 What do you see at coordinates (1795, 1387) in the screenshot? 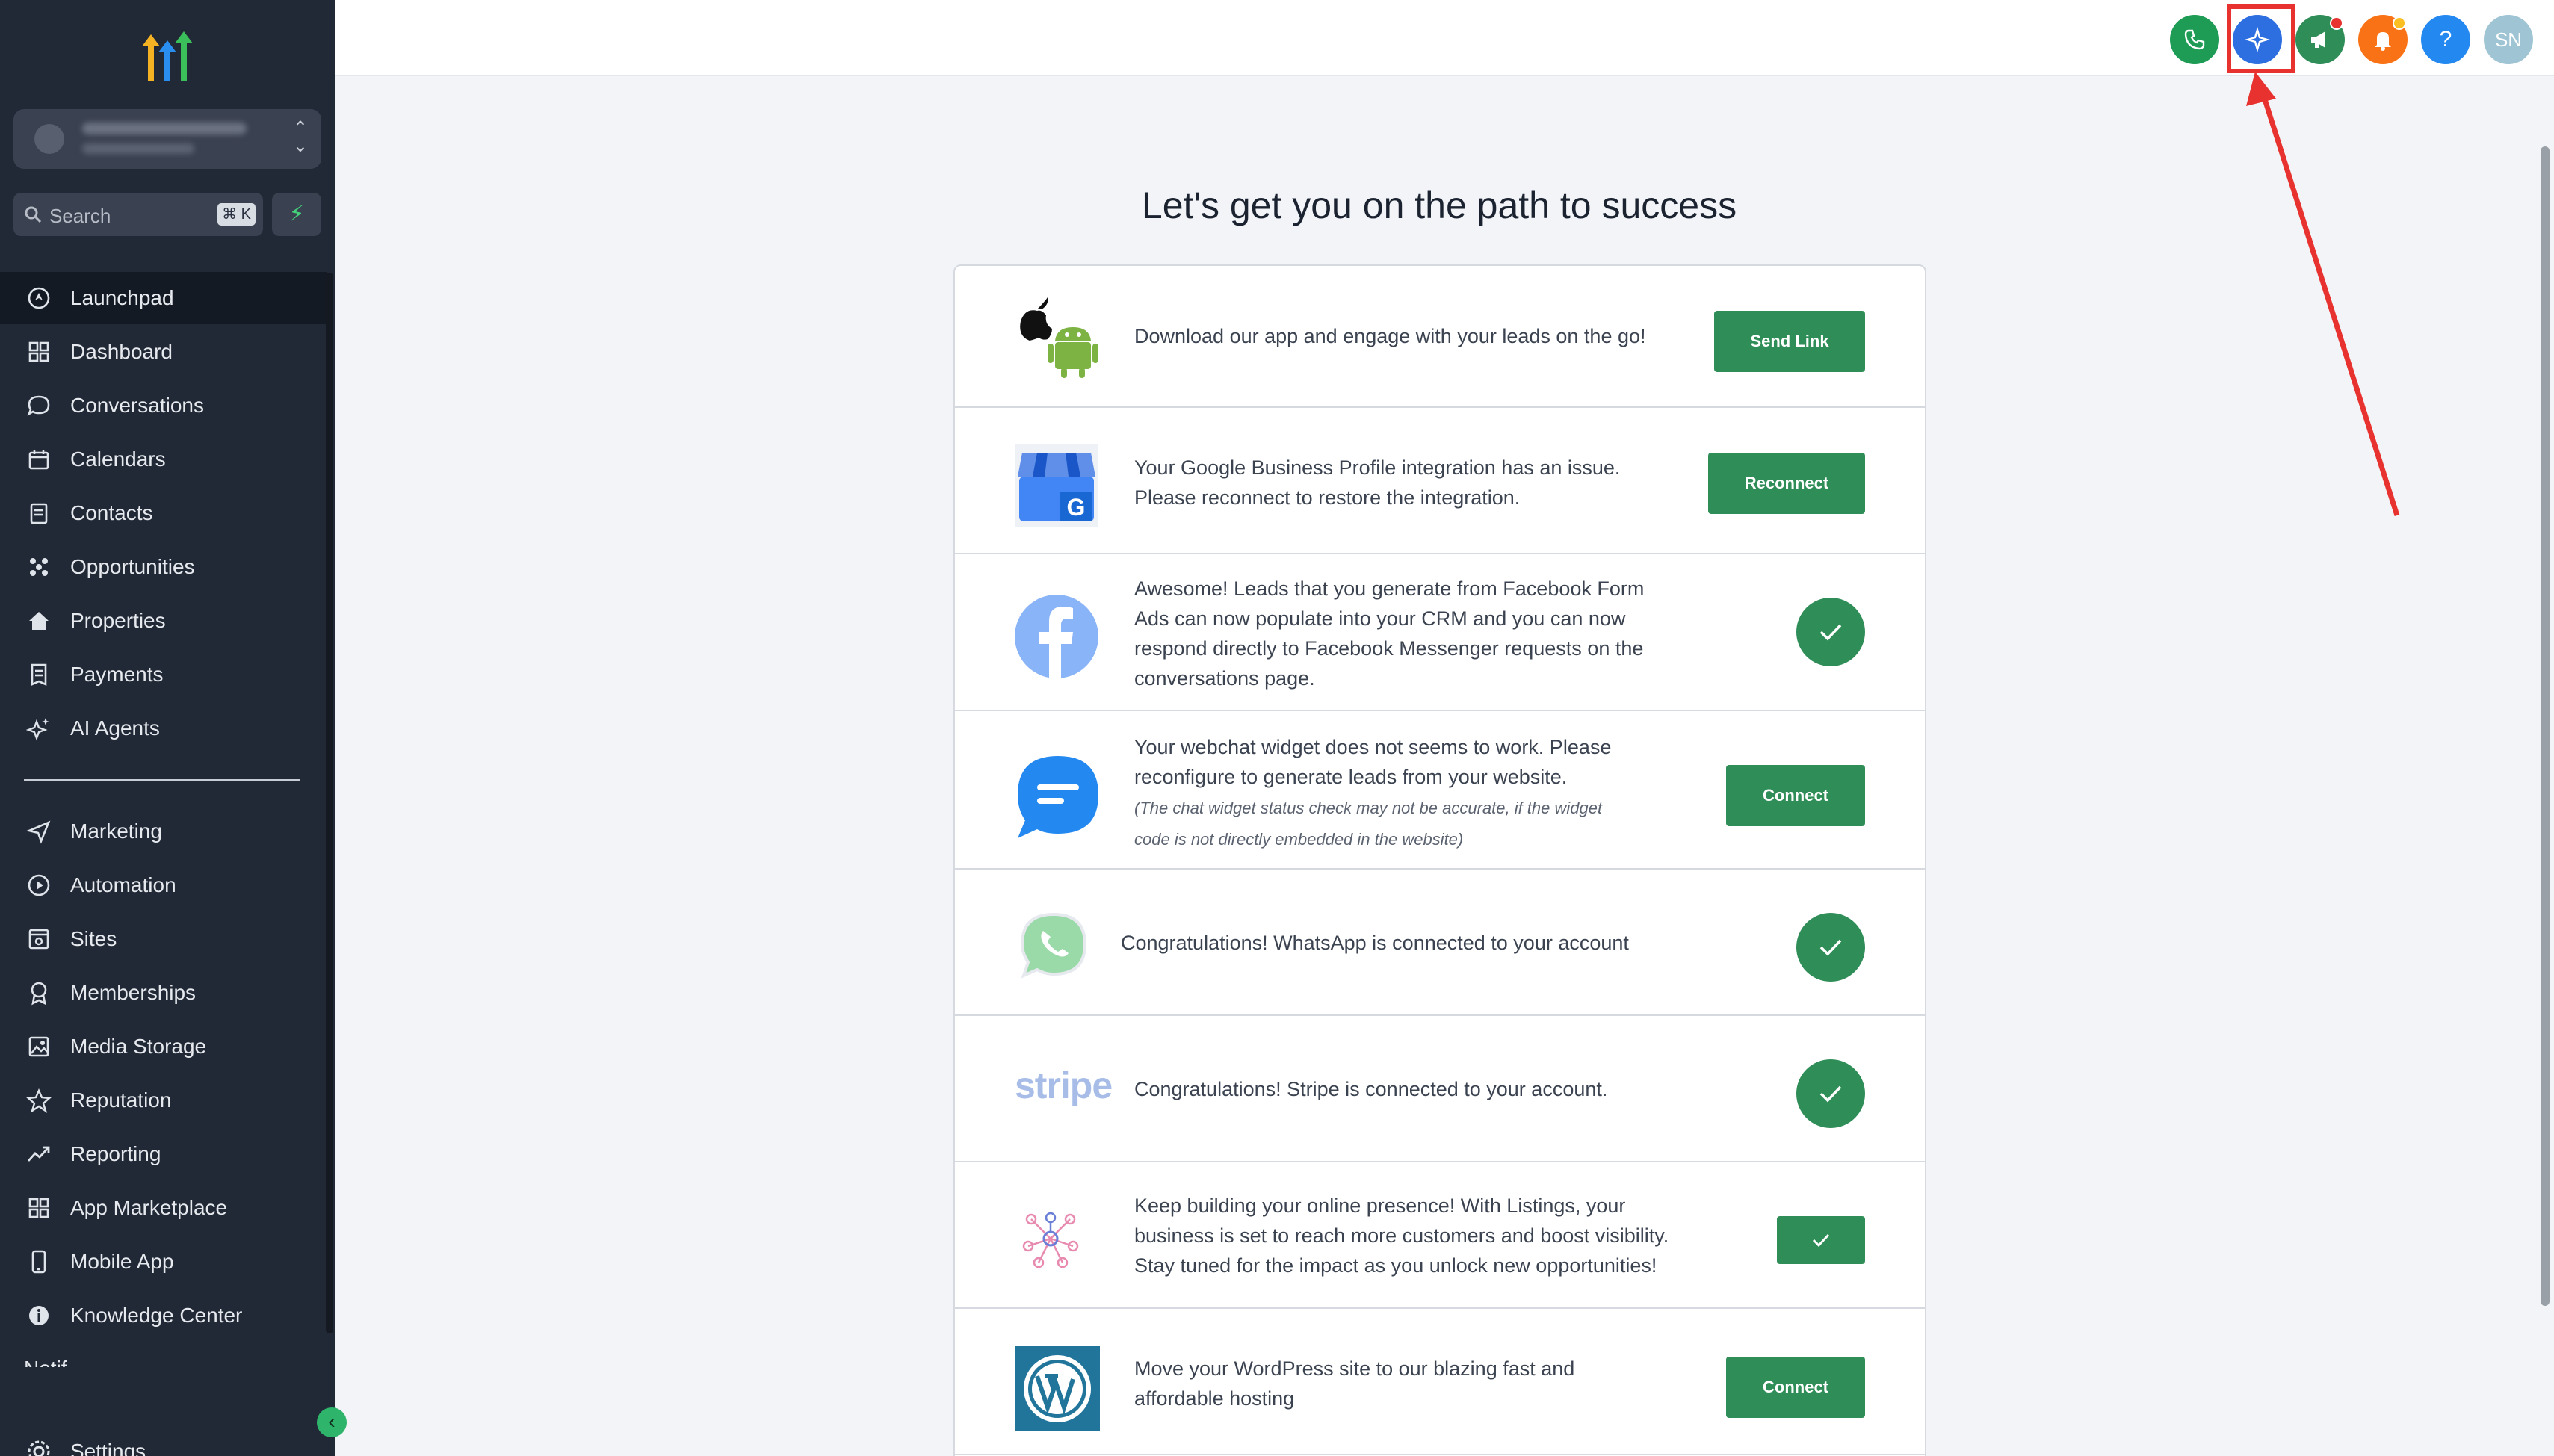
I see `connect-wordpress-button: Connect` at bounding box center [1795, 1387].